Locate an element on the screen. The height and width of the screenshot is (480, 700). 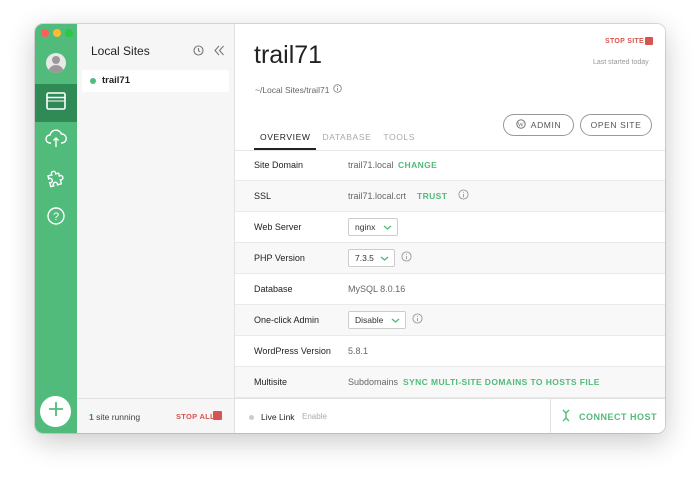
running-sites-status: 1 site running is located at coordinates (114, 417).